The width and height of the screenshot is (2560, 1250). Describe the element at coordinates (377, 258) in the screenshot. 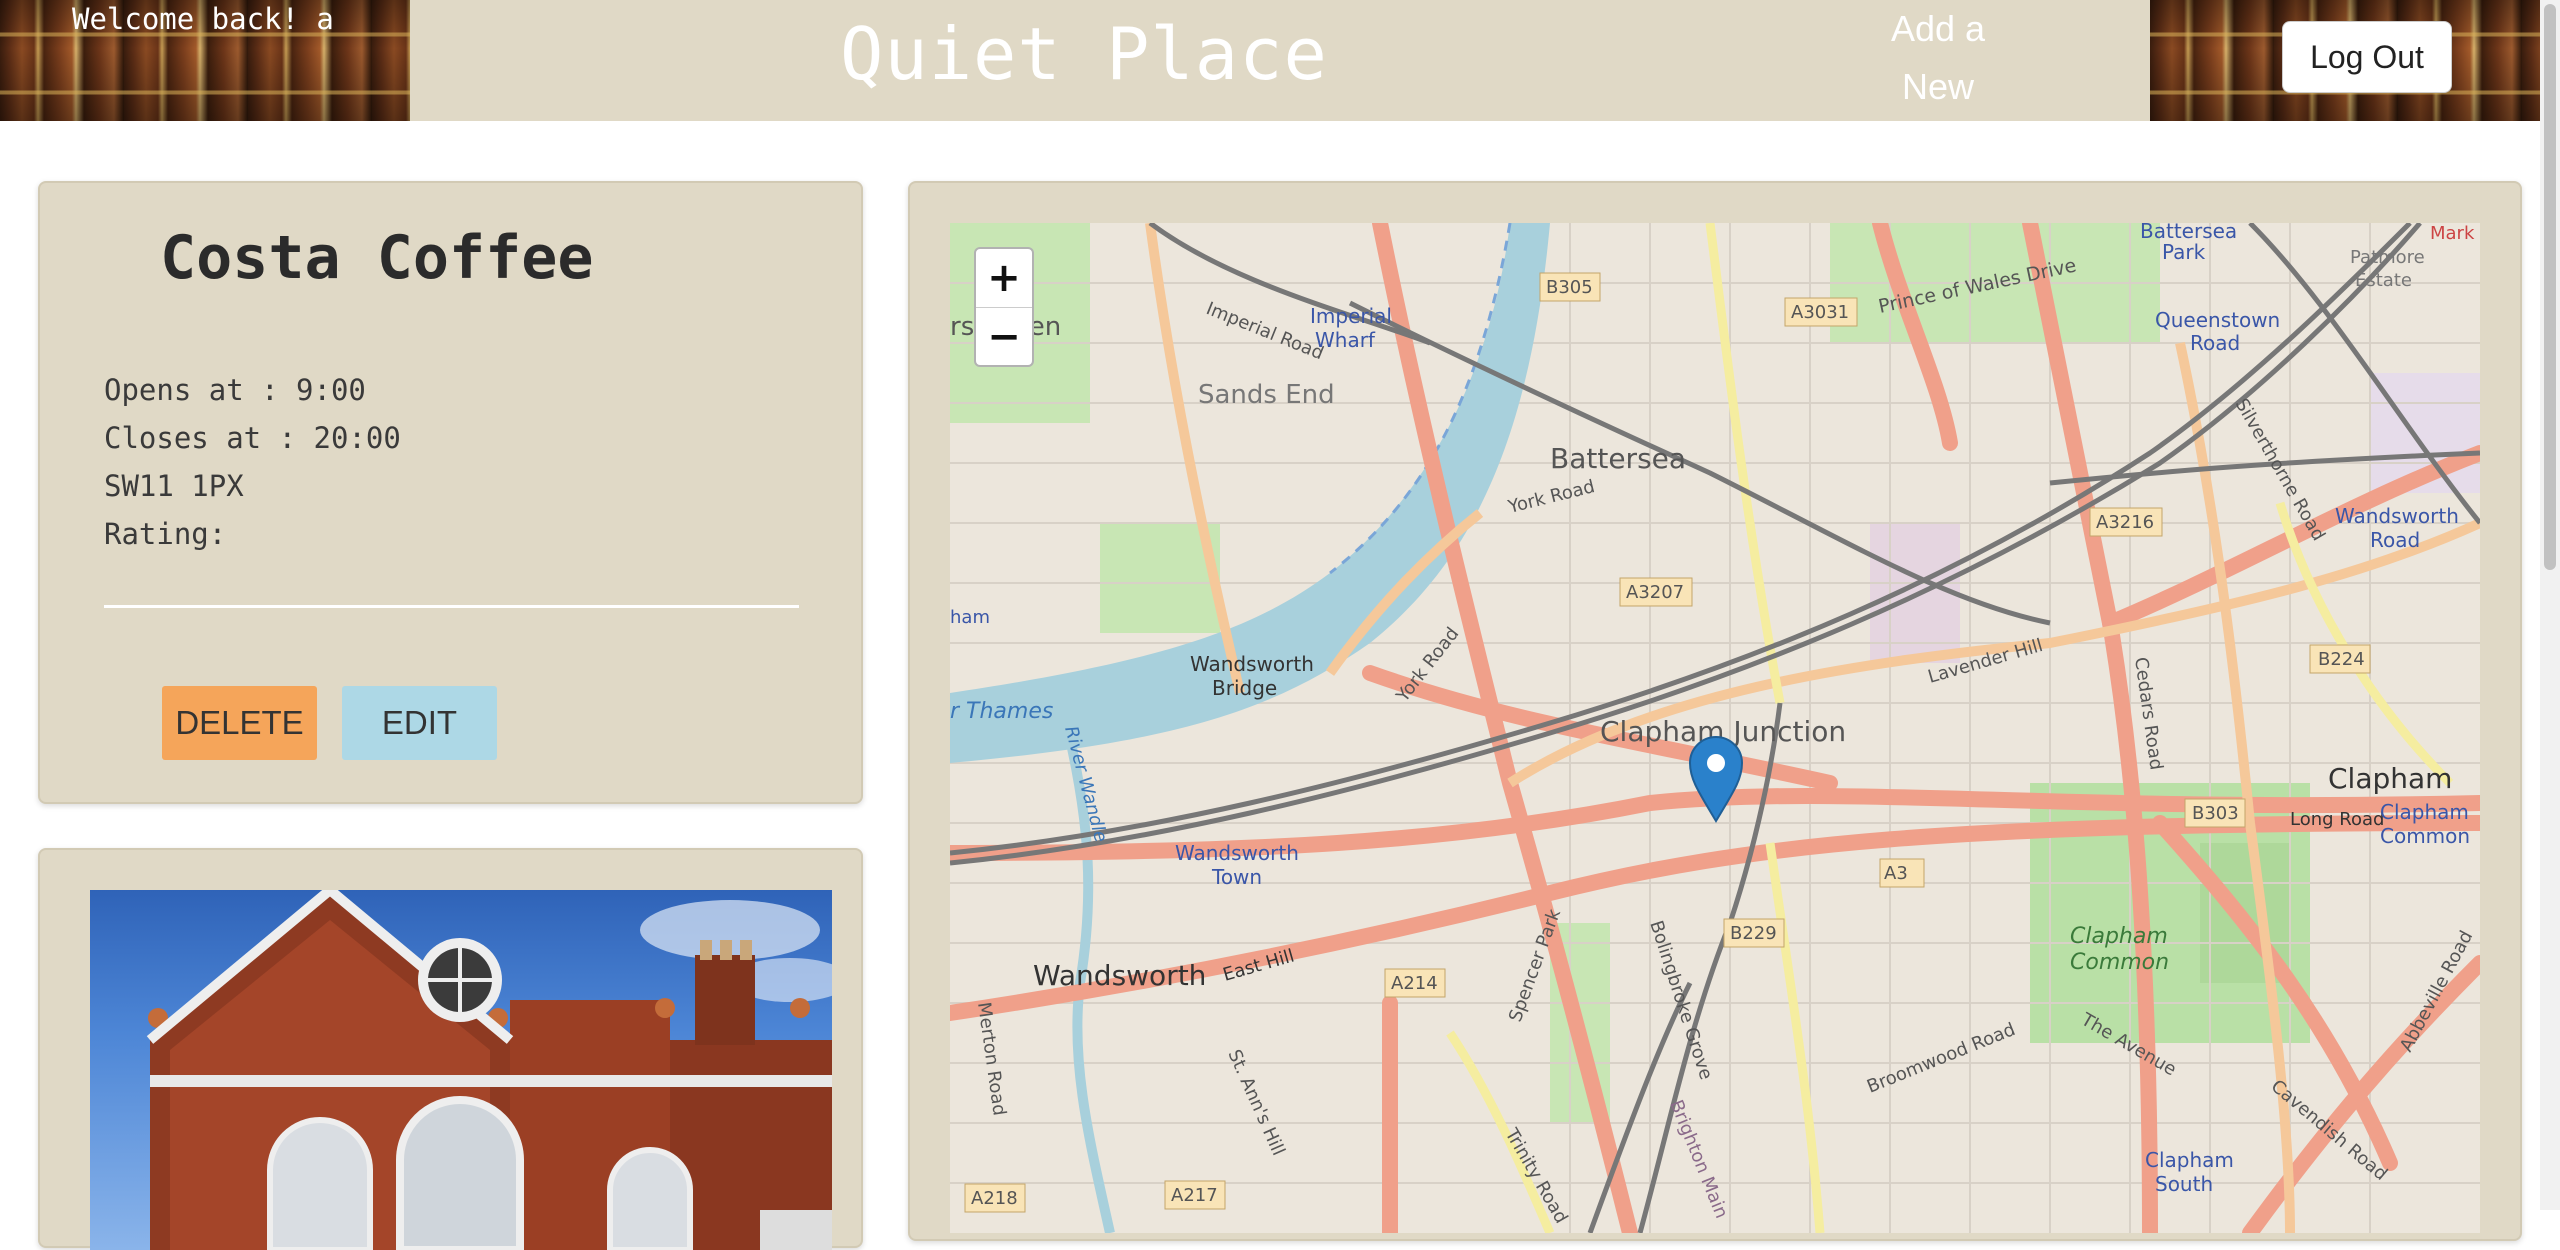

I see `place-name: Costa Coffee` at that location.